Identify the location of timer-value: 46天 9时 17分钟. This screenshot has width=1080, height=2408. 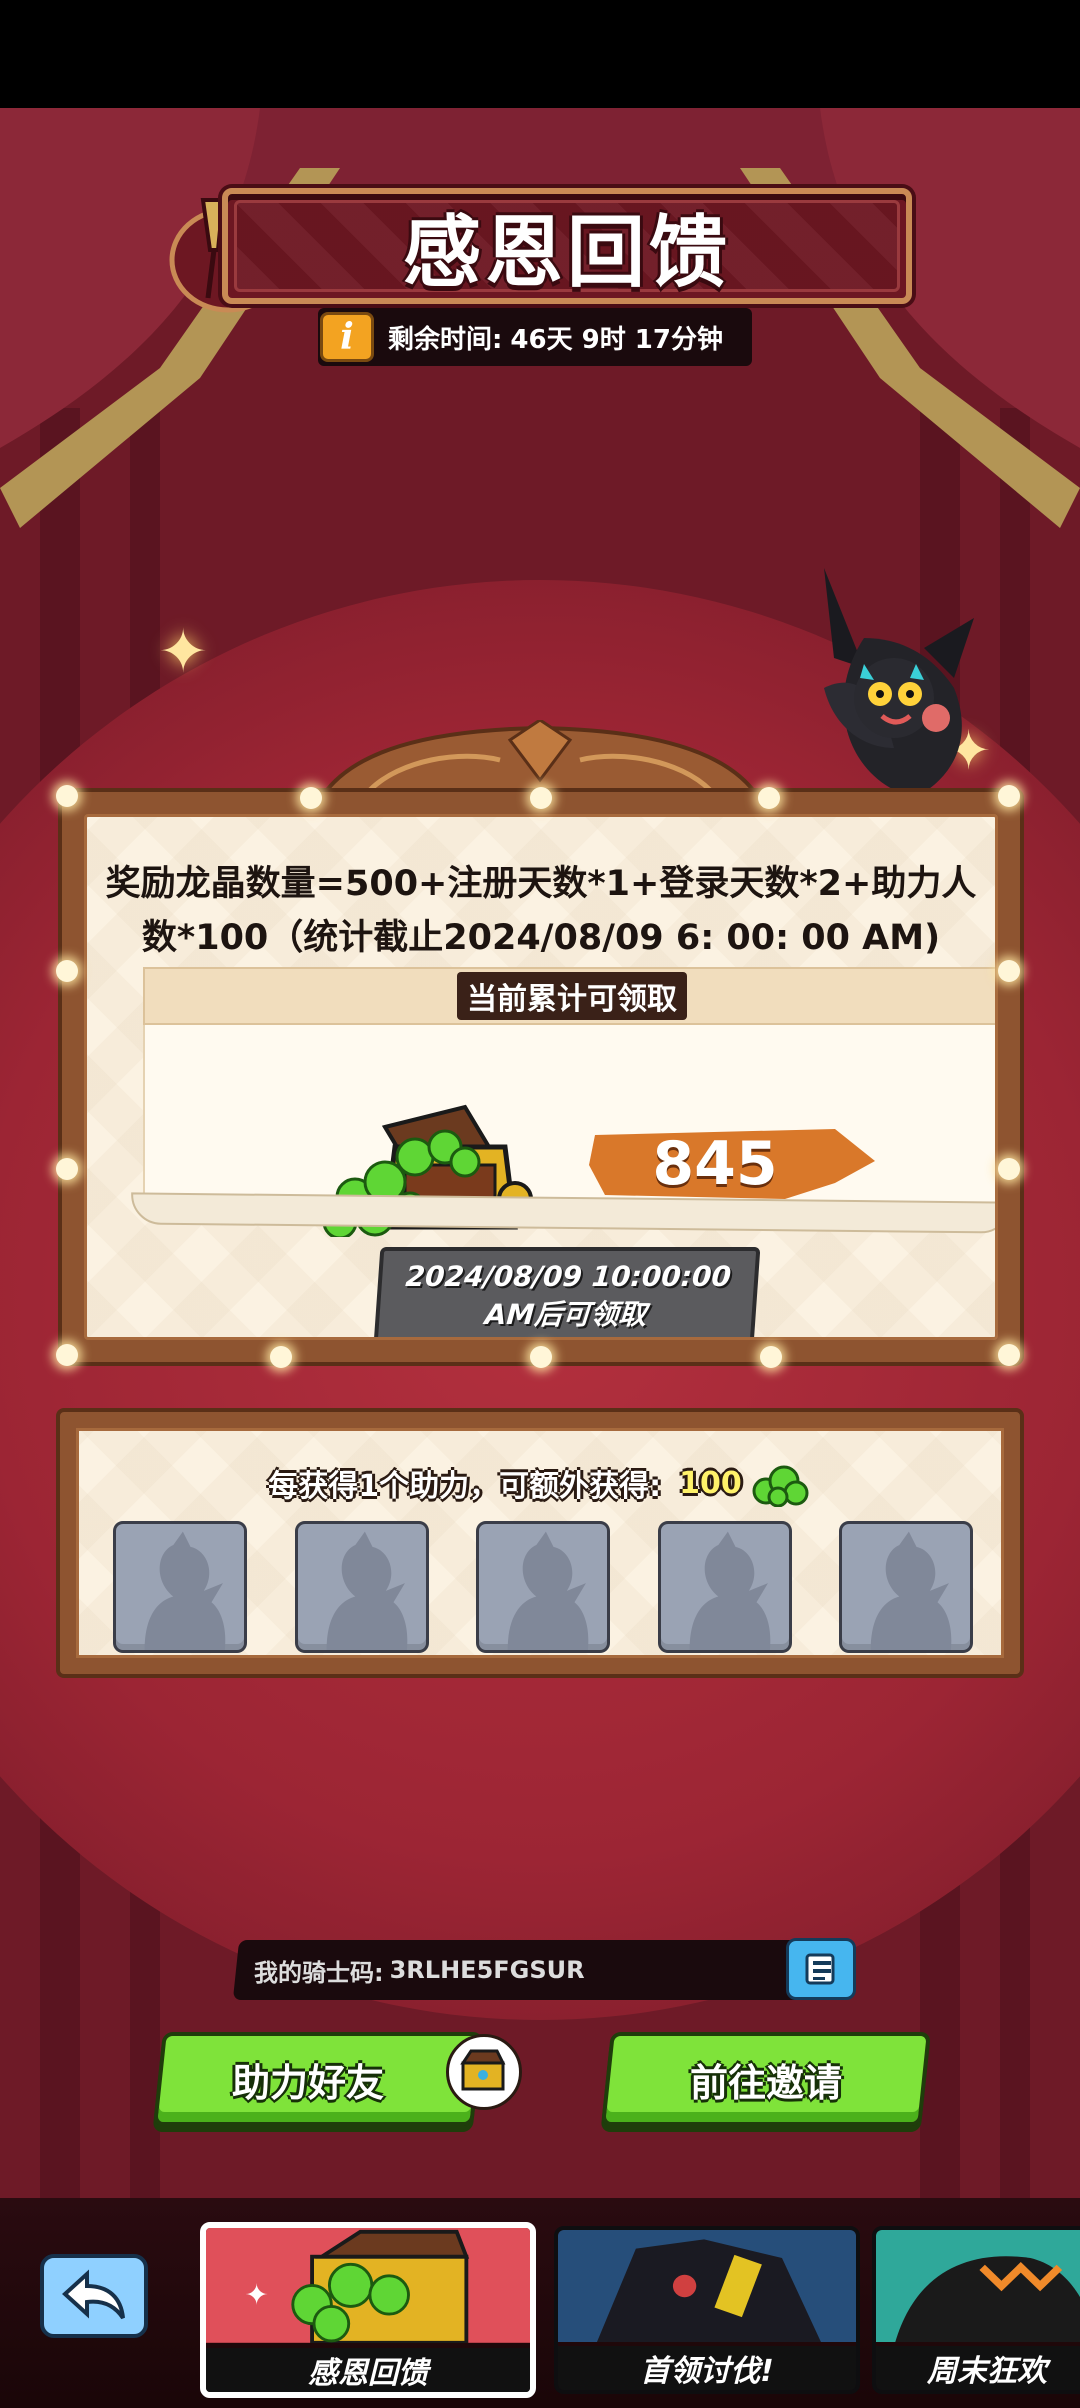
(616, 339).